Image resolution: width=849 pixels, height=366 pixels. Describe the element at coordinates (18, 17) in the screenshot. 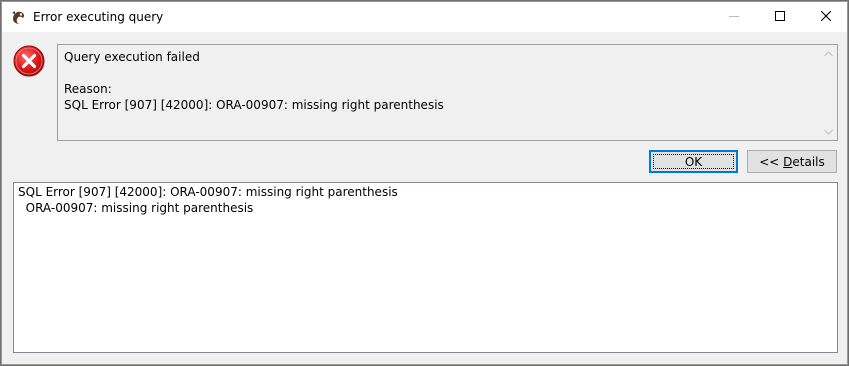

I see `dbeaver-app-icon` at that location.